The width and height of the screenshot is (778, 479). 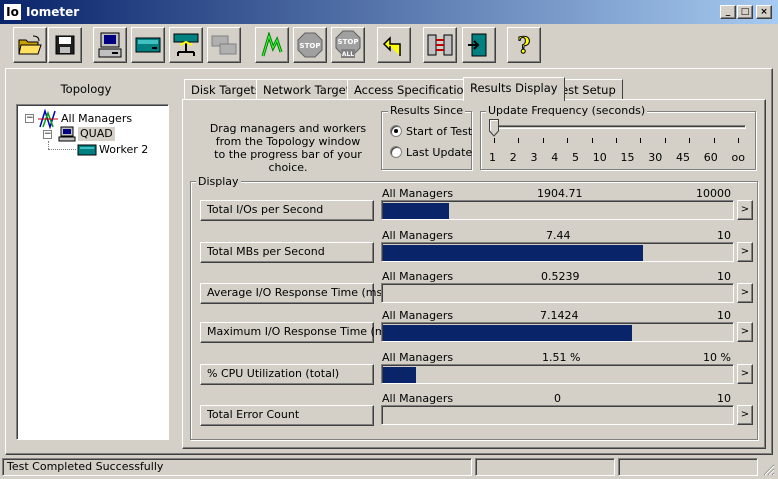 I want to click on last-update-label: Last Update, so click(x=439, y=153).